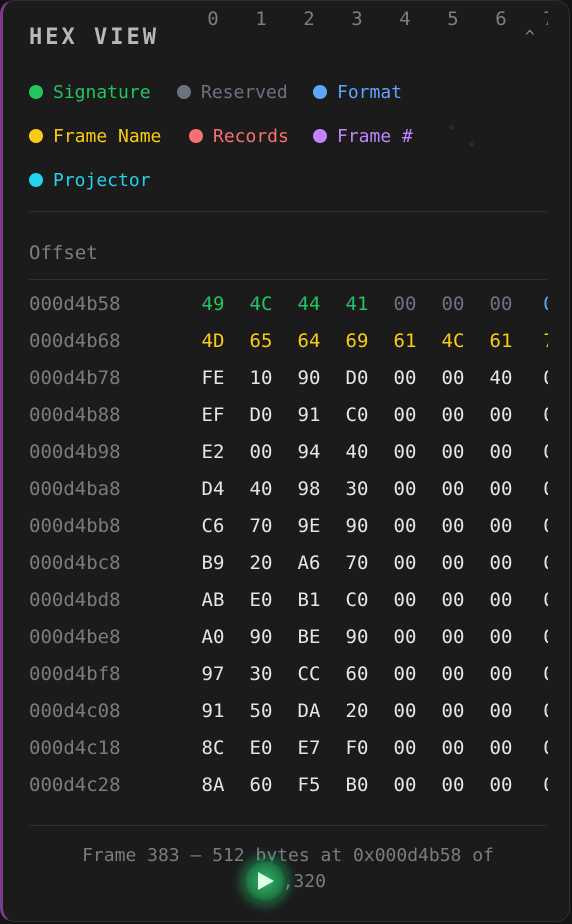 The image size is (572, 924). I want to click on byte-cell: 41, so click(357, 304).